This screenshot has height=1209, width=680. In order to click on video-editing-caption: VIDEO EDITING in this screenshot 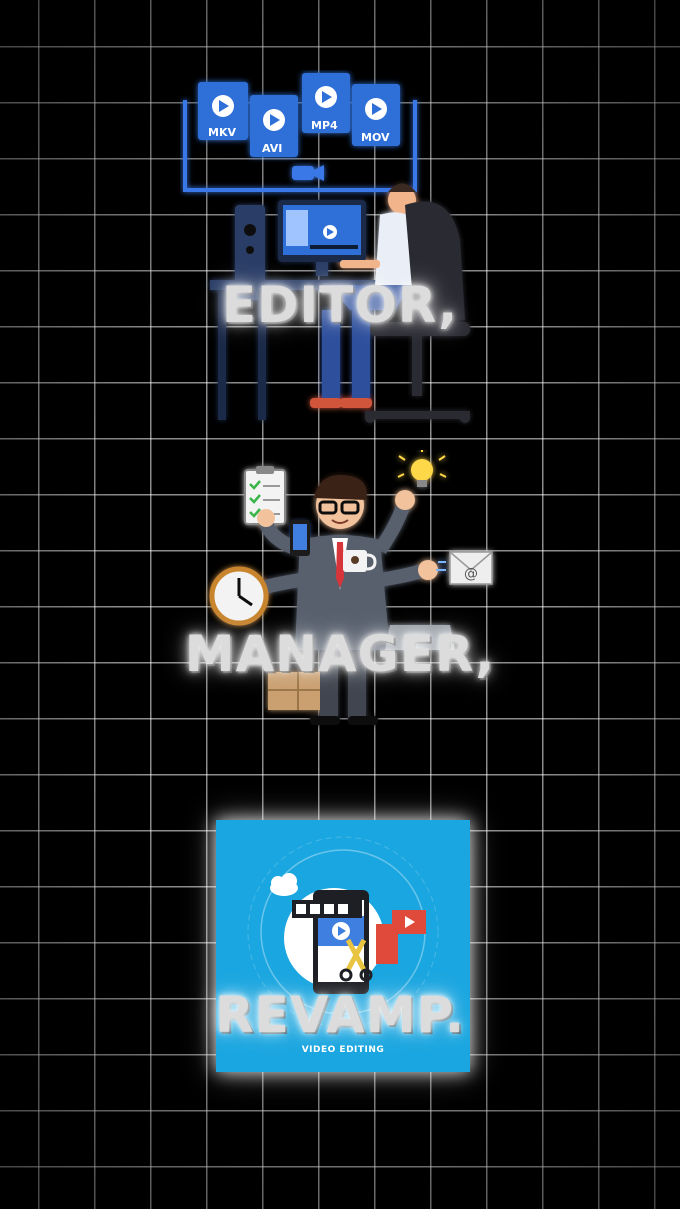, I will do `click(343, 1050)`.